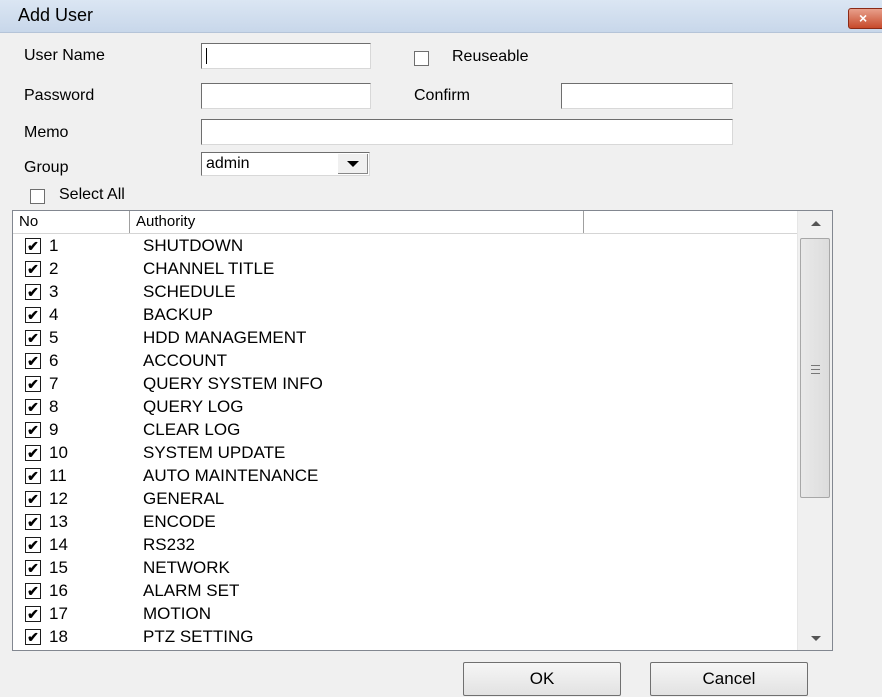 Image resolution: width=882 pixels, height=697 pixels. What do you see at coordinates (58, 475) in the screenshot?
I see `row-number: 11` at bounding box center [58, 475].